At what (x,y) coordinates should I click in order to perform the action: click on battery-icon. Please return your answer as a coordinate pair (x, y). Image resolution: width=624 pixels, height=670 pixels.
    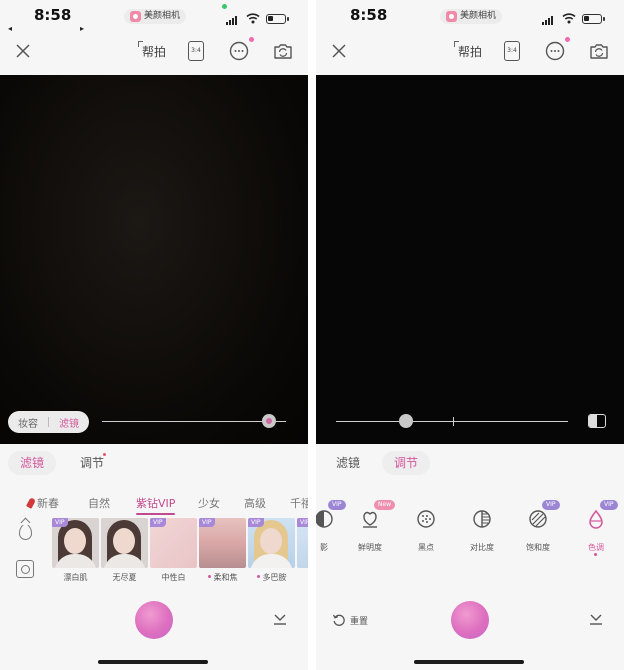
    Looking at the image, I should click on (593, 19).